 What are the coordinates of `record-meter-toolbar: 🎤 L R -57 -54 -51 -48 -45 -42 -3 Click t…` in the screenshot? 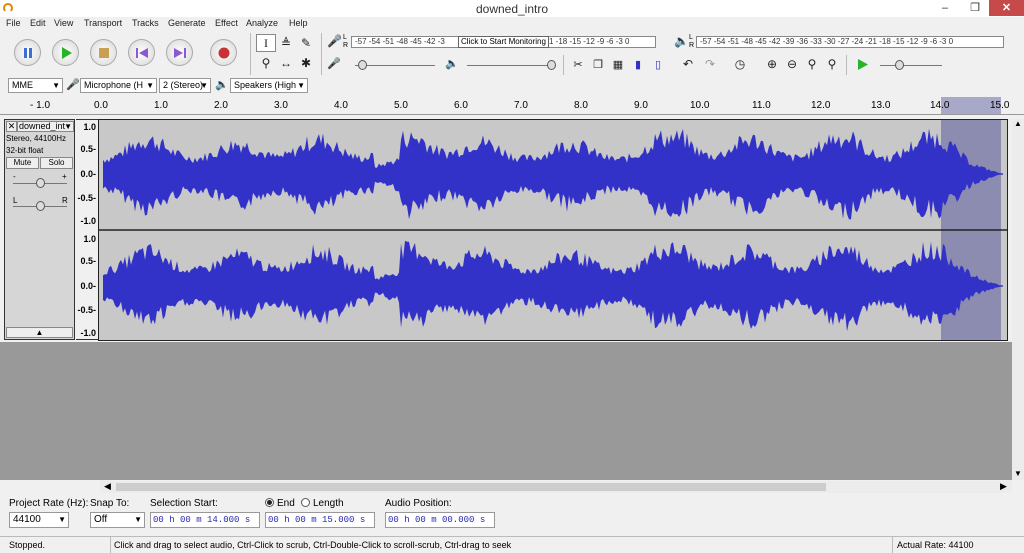 It's located at (495, 43).